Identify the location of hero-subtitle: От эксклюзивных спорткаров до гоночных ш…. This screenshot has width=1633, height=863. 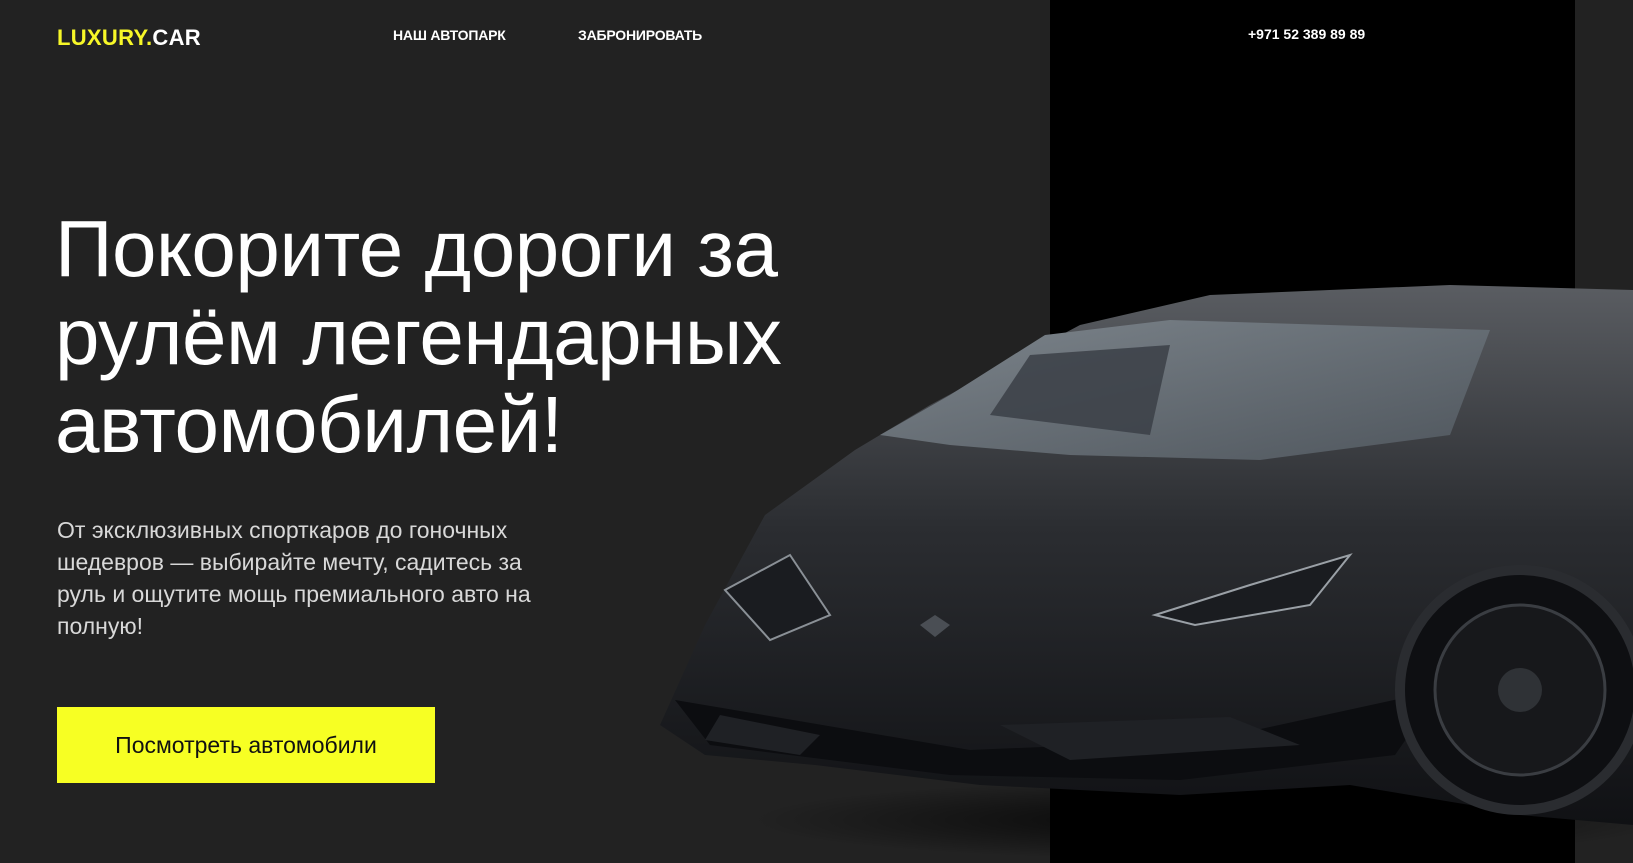
(294, 578).